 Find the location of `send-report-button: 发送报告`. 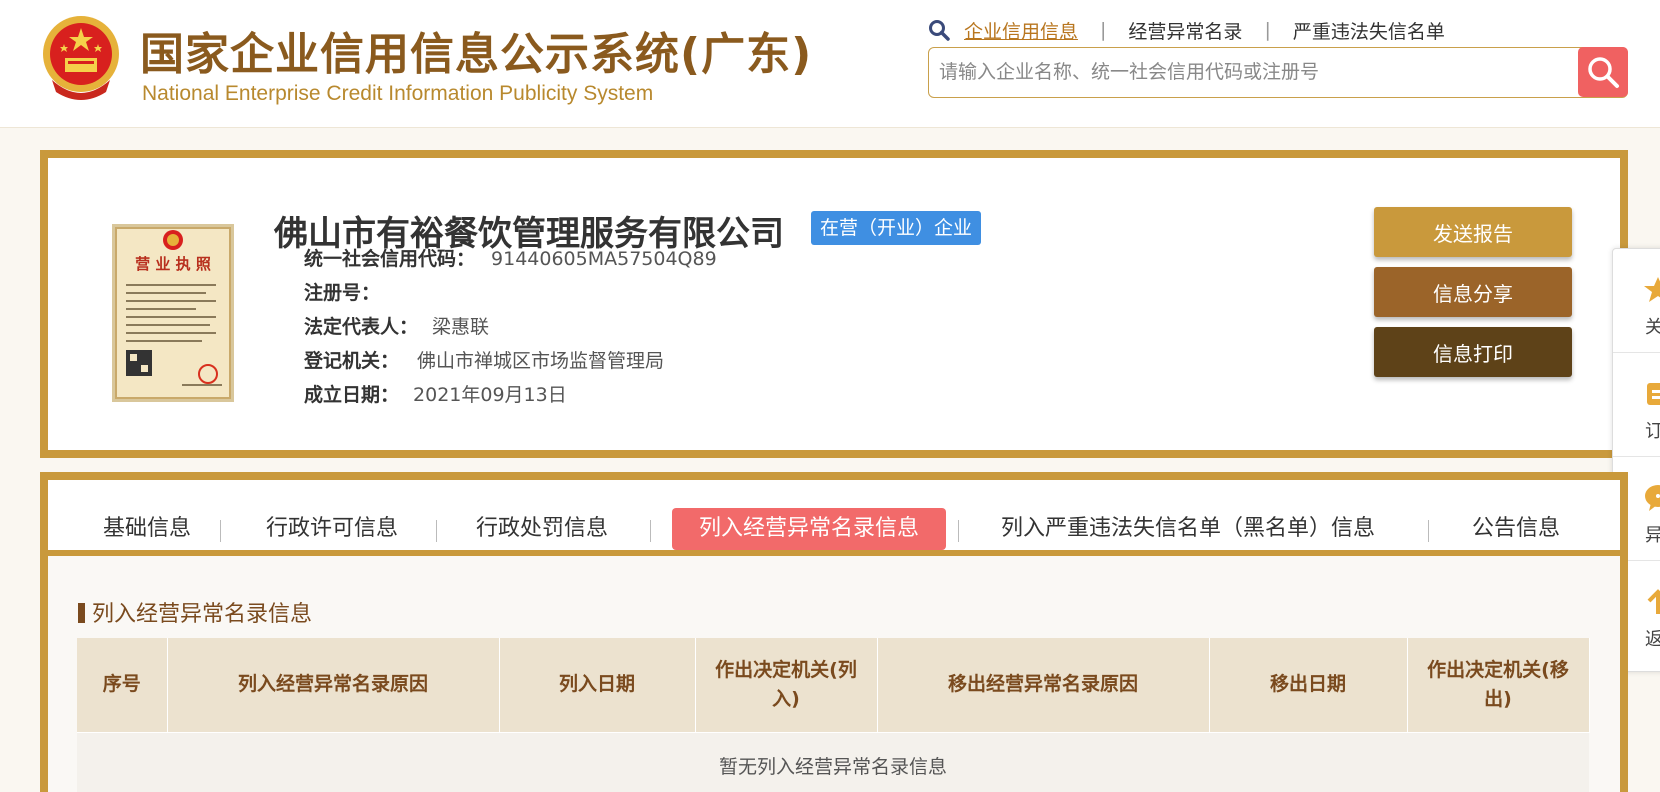

send-report-button: 发送报告 is located at coordinates (1473, 232).